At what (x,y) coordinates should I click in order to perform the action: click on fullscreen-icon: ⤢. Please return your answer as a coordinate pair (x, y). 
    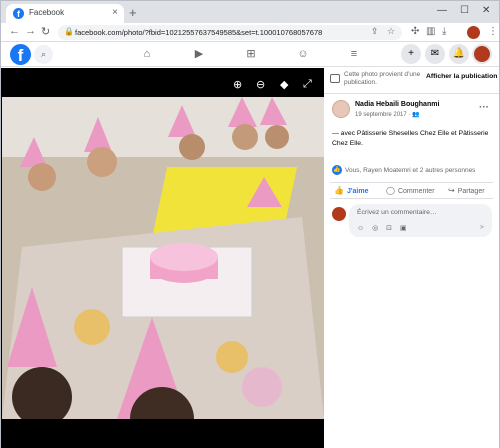
    Looking at the image, I should click on (307, 84).